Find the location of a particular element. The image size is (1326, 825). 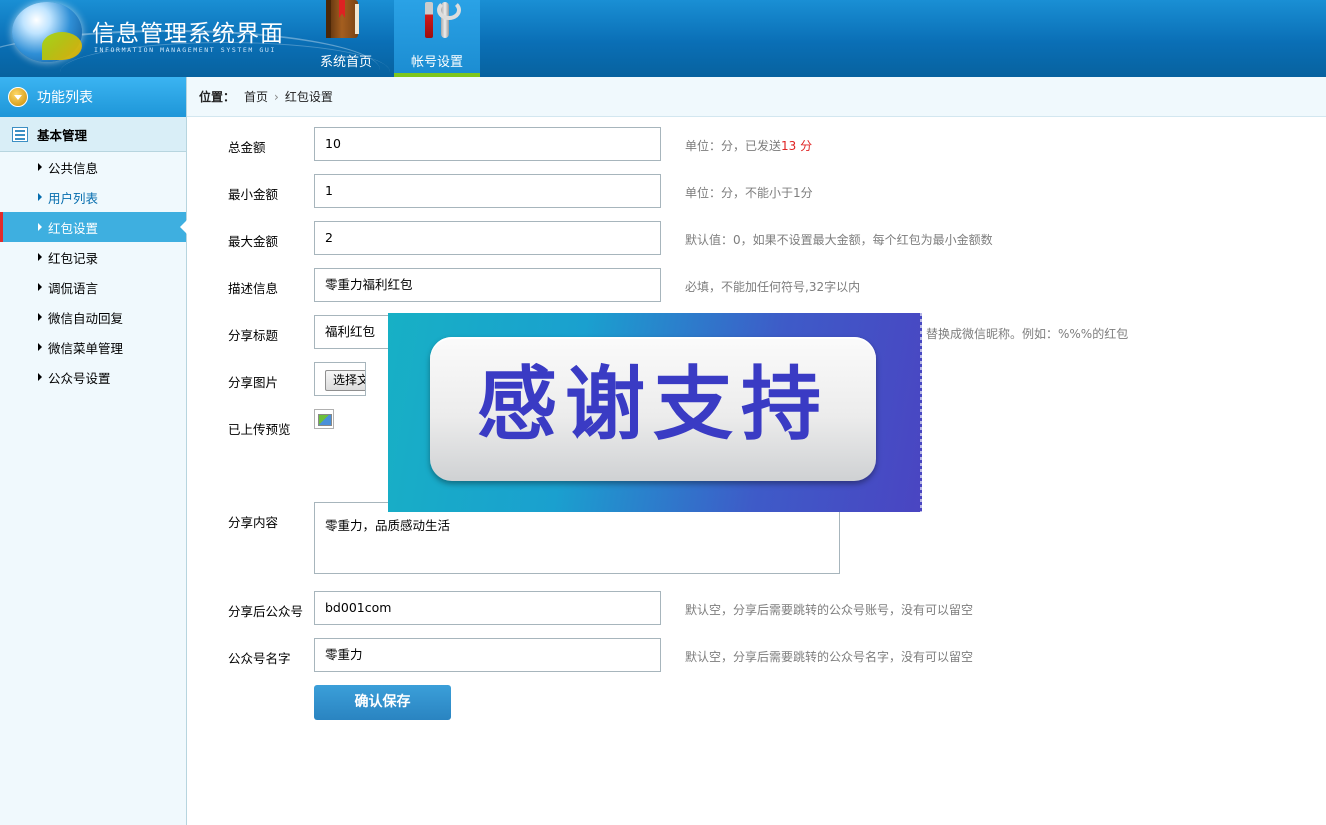

chevron-down-icon is located at coordinates (18, 97).